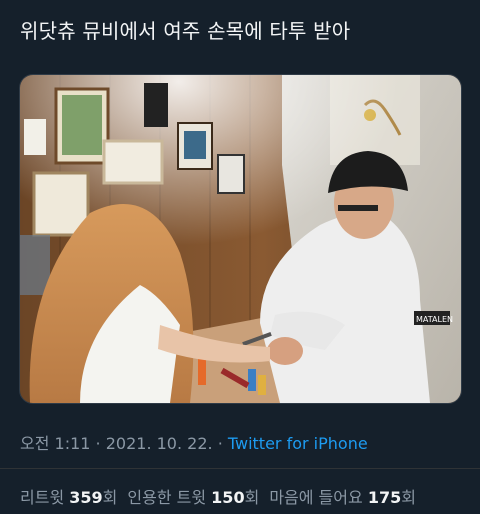  I want to click on tweet-stats: 리트윗 359회 인용한 트윗 150회 마음에 들어요 175회, so click(218, 496).